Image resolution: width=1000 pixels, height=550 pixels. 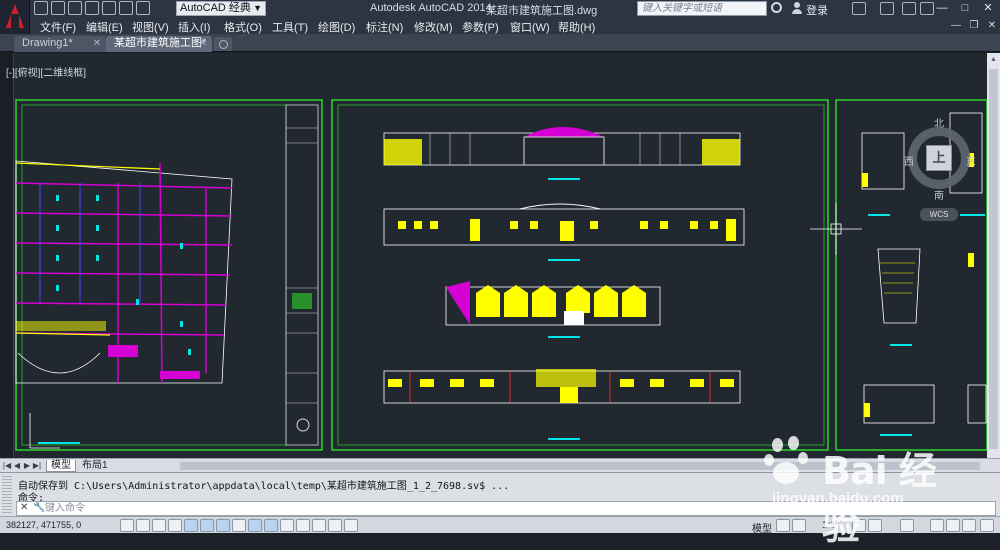 What do you see at coordinates (971, 160) in the screenshot?
I see `viewcube-east: 东` at bounding box center [971, 160].